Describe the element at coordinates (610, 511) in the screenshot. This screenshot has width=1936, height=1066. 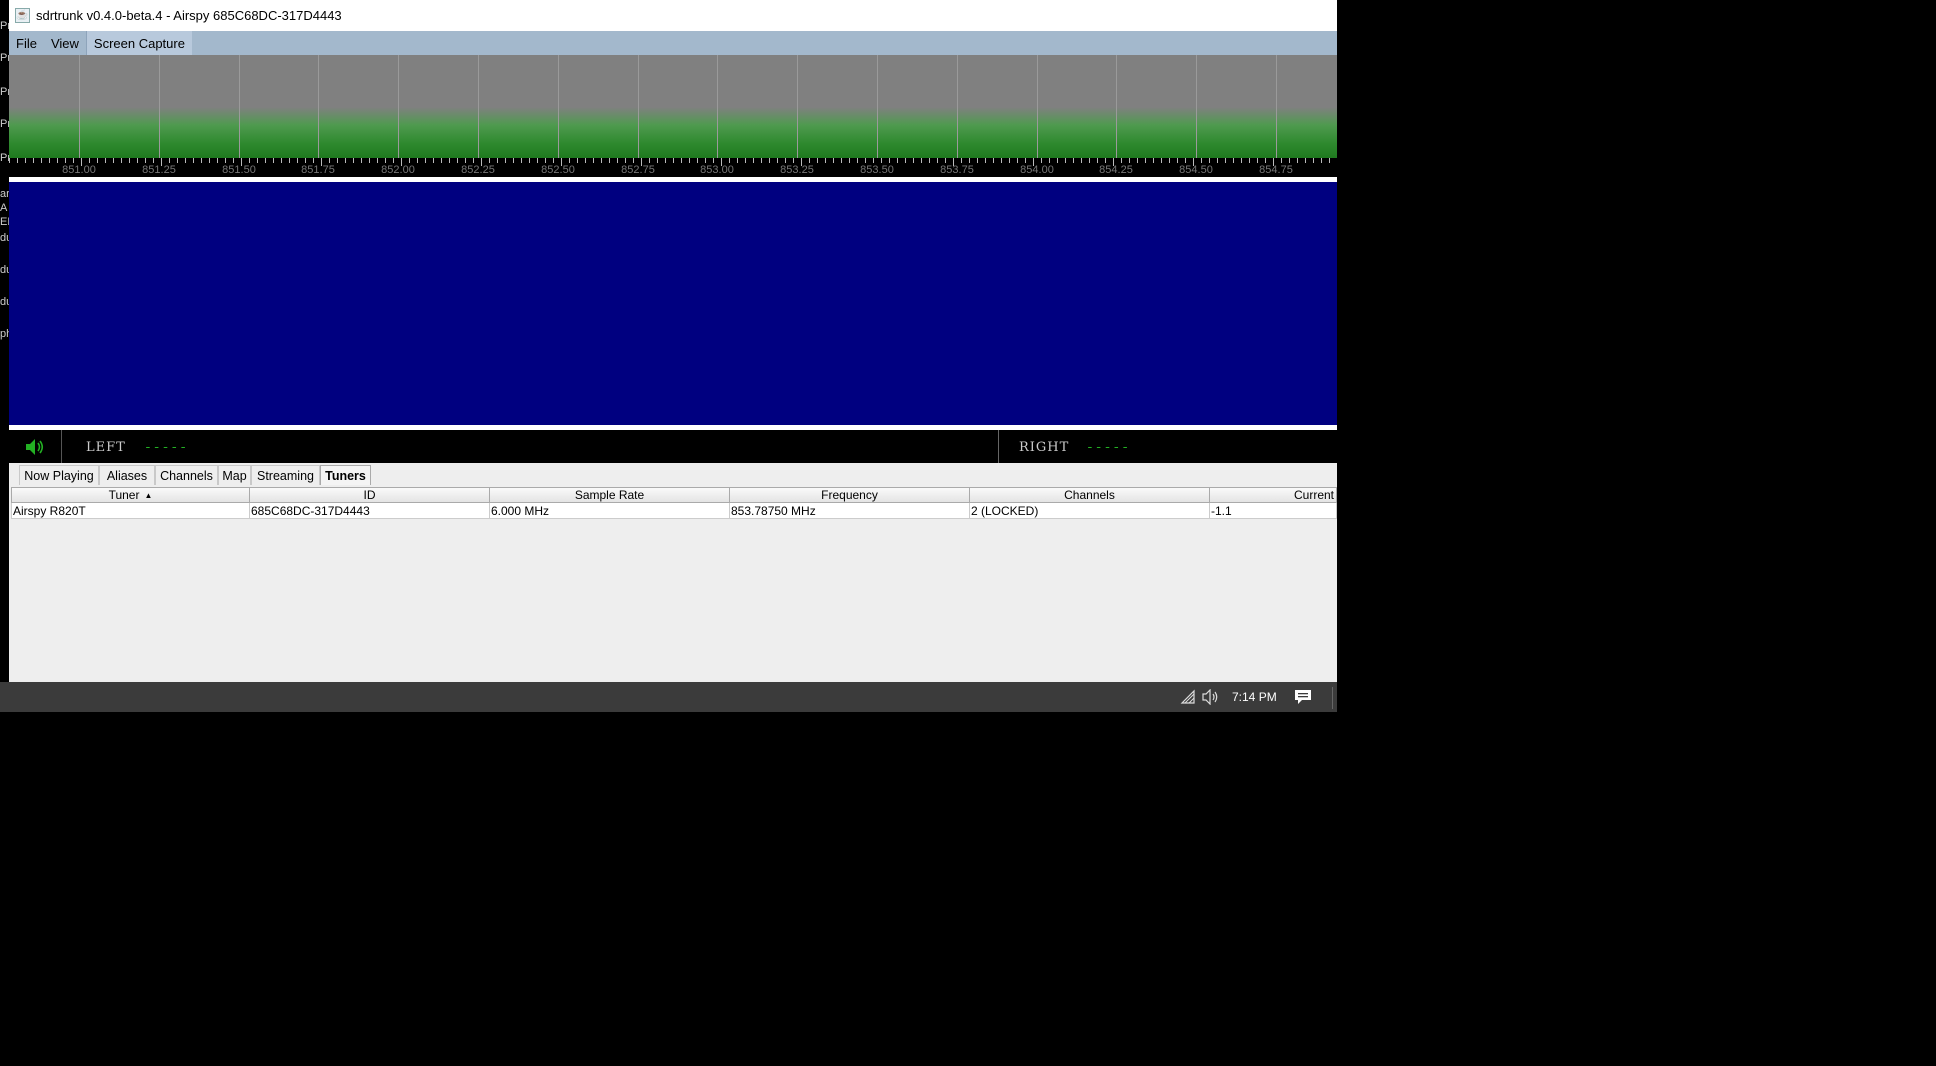
I see `cell-sample-rate: 6.000 MHz` at that location.